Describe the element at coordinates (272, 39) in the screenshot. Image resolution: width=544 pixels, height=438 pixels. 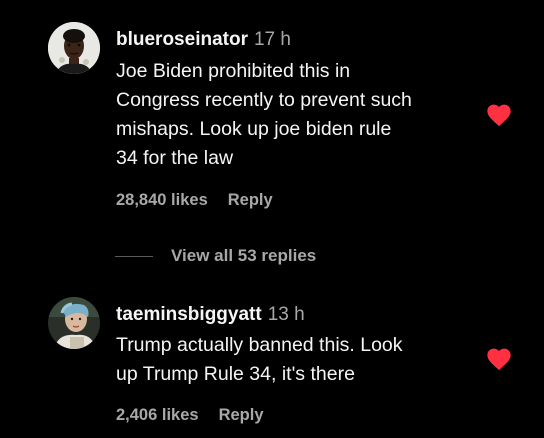
I see `comment-timestamp: 17 h` at that location.